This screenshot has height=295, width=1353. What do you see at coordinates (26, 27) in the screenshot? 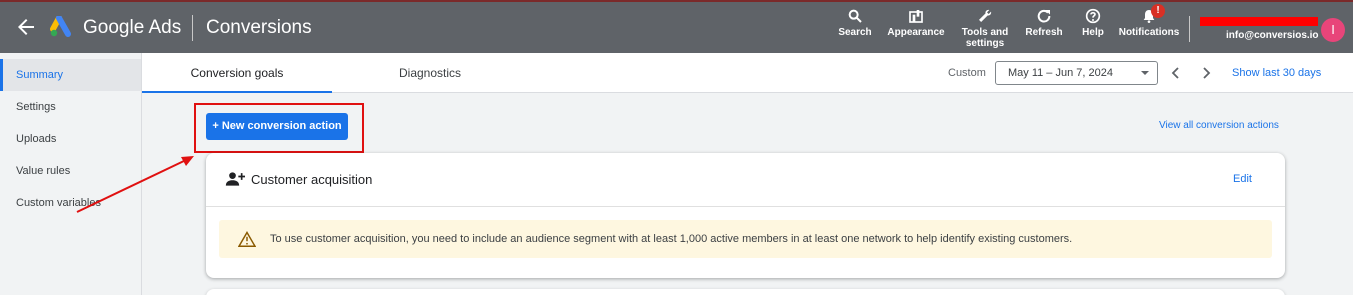
I see `back-arrow-icon` at bounding box center [26, 27].